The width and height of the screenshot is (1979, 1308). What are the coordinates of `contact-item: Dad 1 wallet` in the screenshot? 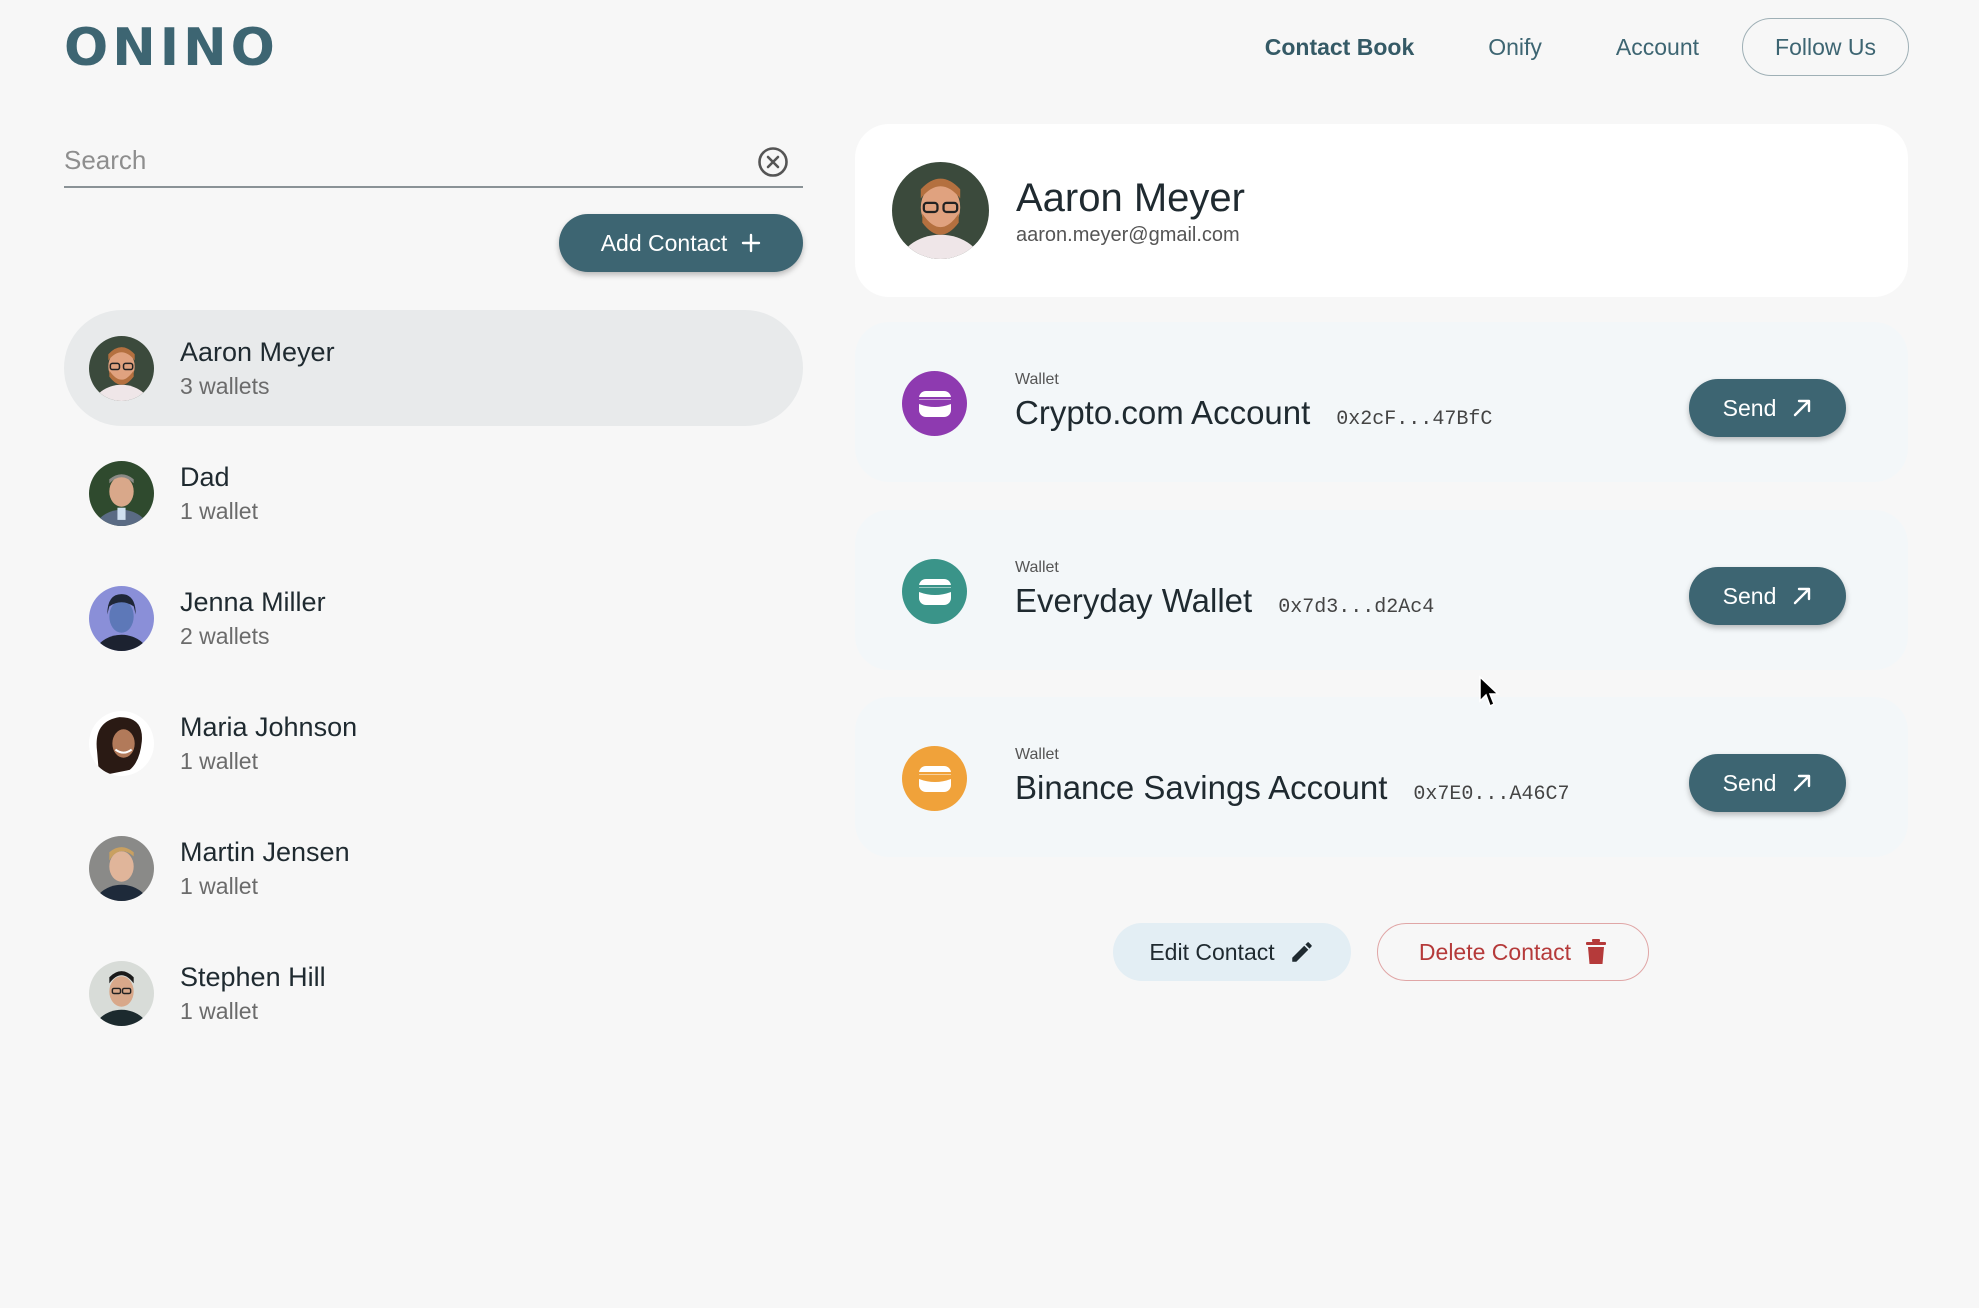 It's located at (433, 493).